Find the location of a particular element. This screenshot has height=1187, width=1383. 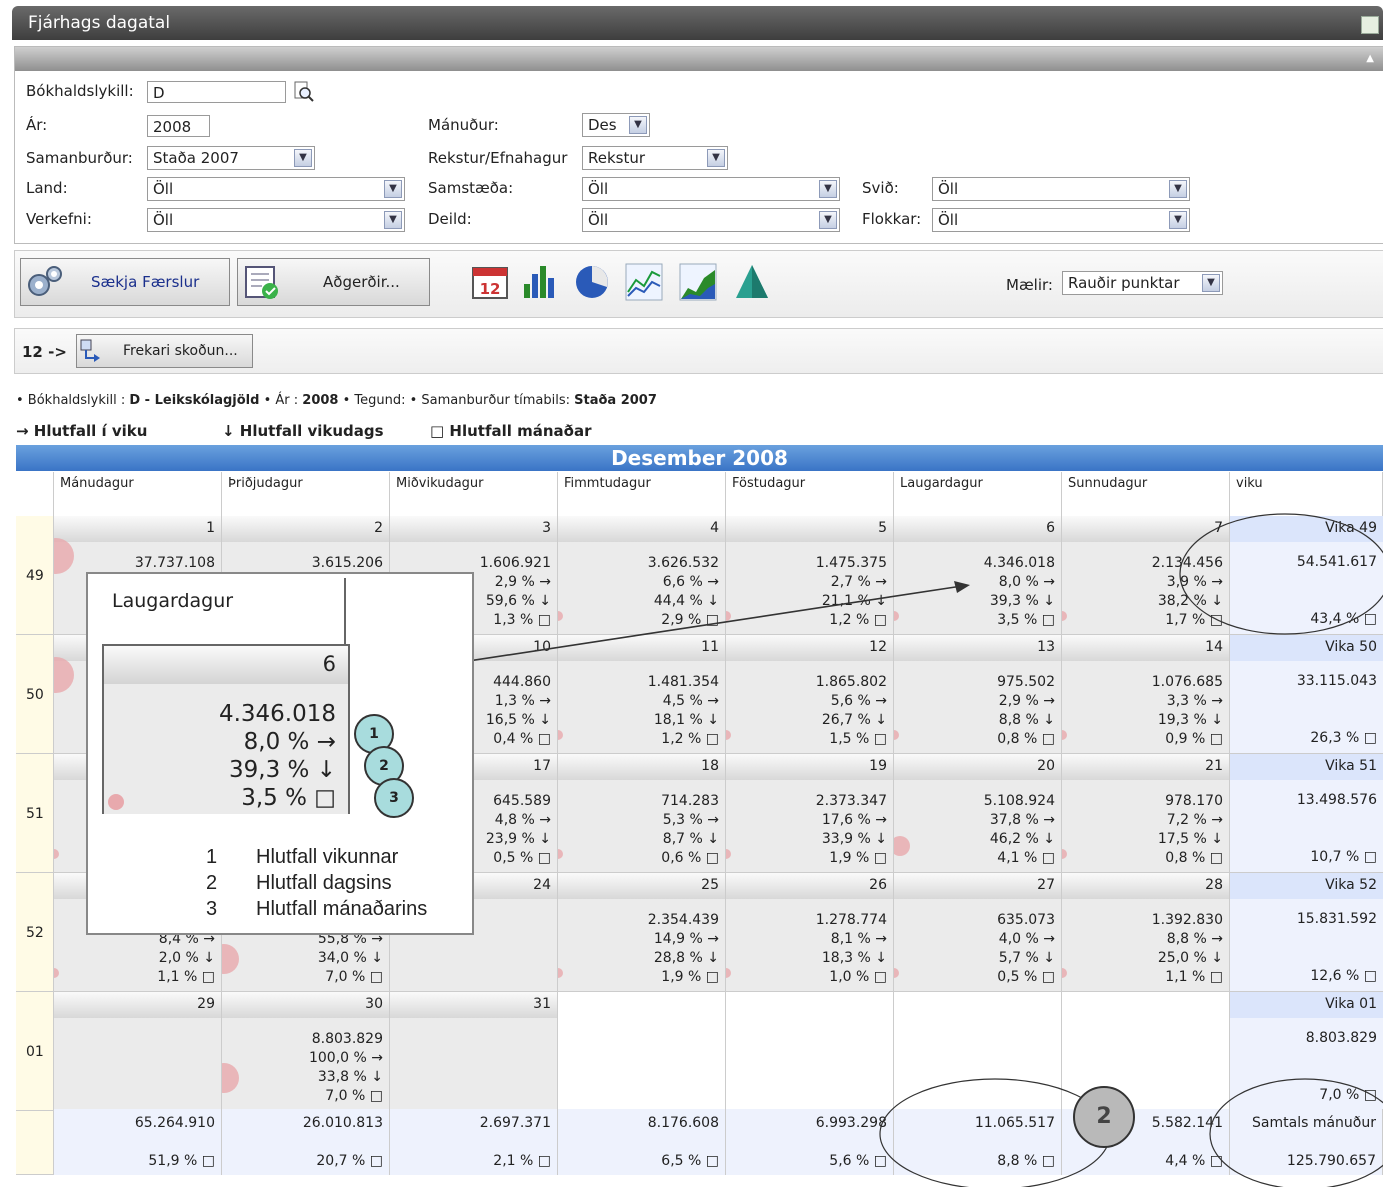

legend-text: Hlutfall mánaðarins is located at coordinates (342, 909).